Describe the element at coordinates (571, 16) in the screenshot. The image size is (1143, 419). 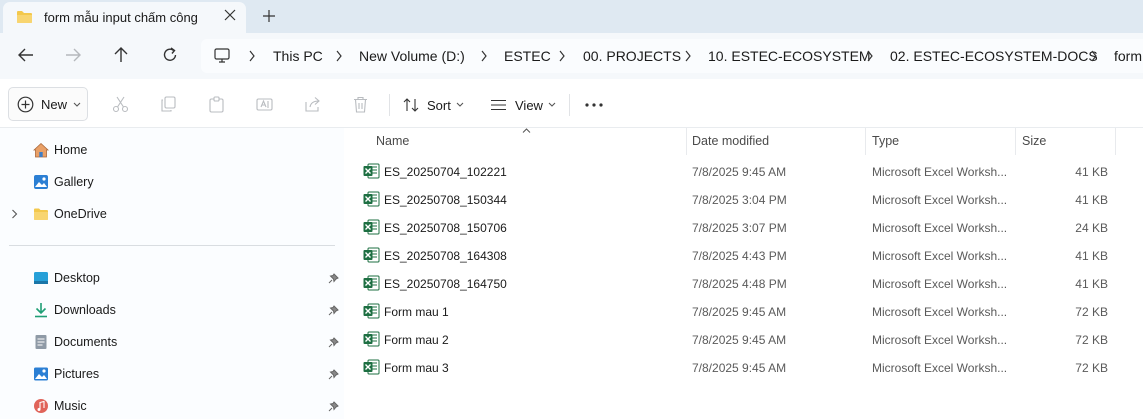
I see `title-bar: form mẫu input chấm công` at that location.